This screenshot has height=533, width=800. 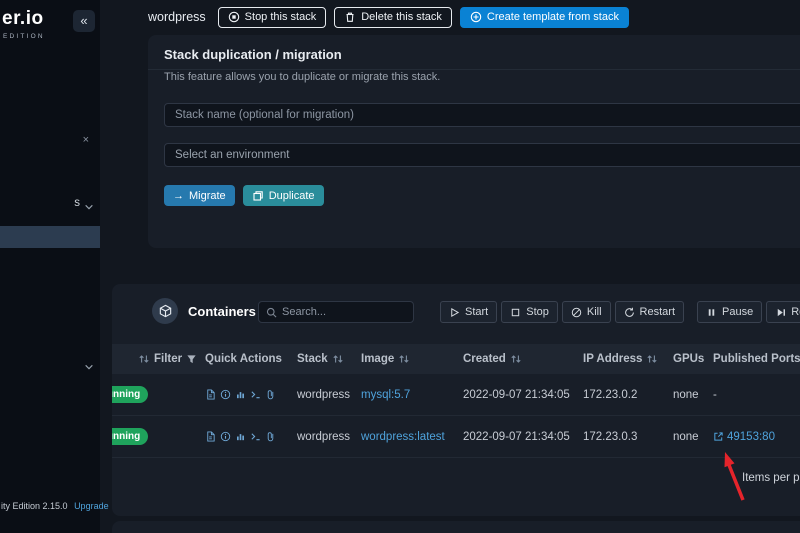 I want to click on app-logo: er.io, so click(x=23, y=18).